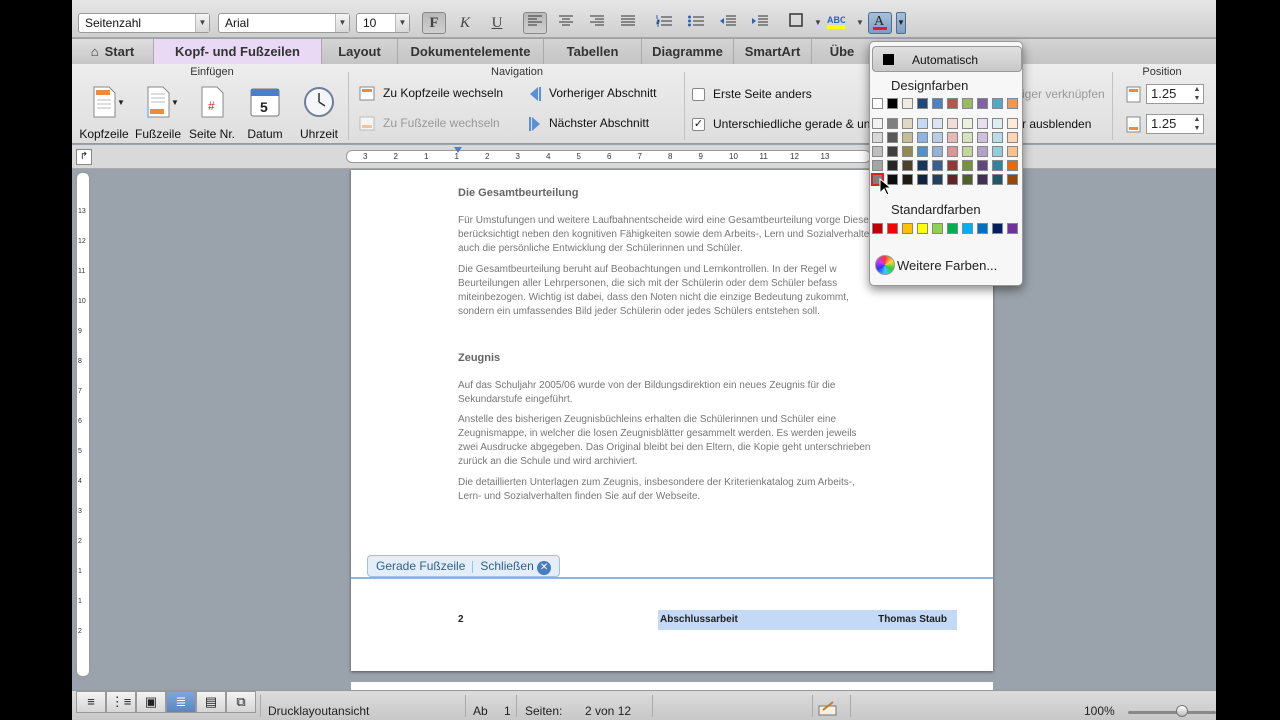 The width and height of the screenshot is (1280, 720). What do you see at coordinates (158, 113) in the screenshot?
I see `footer-button: Fußzeile` at bounding box center [158, 113].